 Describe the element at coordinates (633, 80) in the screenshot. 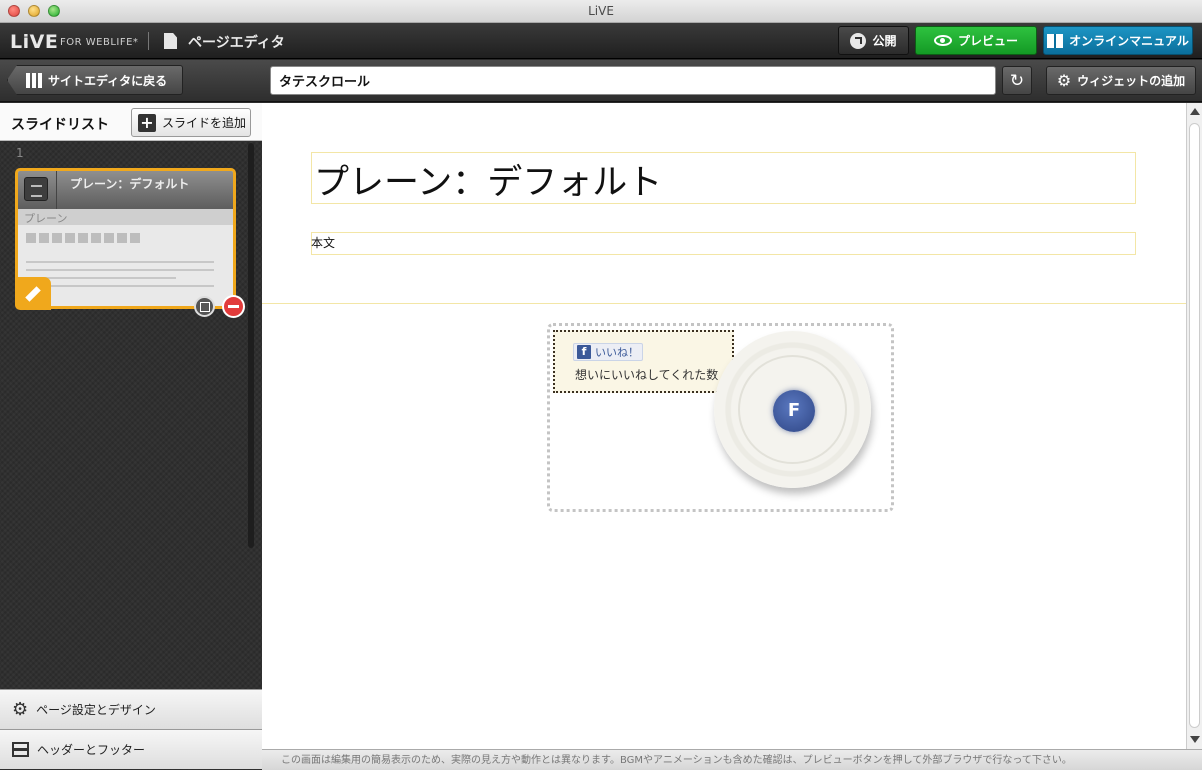

I see `page-title-input` at that location.